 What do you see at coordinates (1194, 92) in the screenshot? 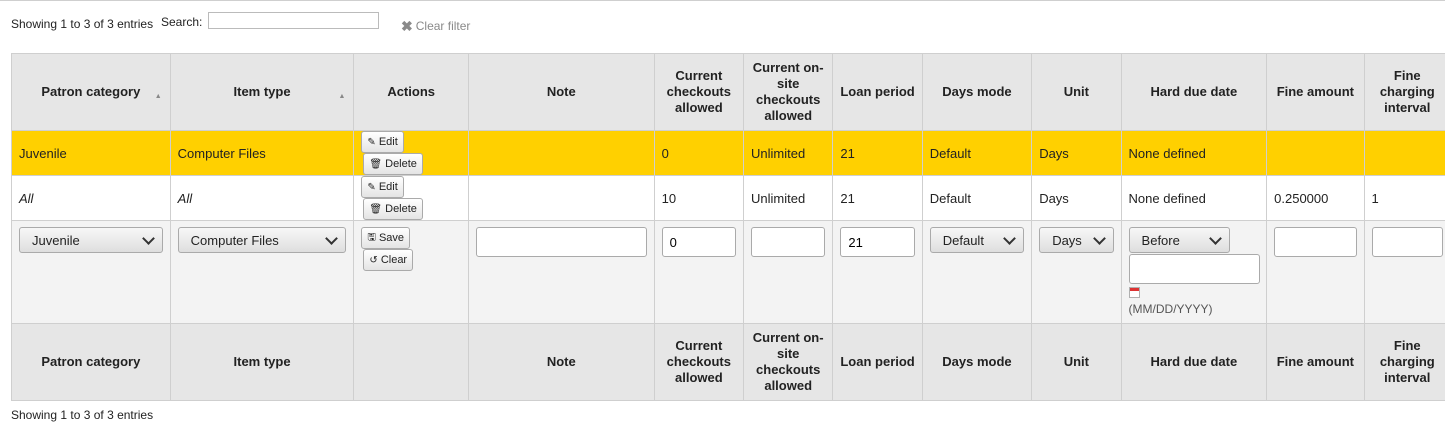
I see `col-header-hard-due-date: Hard due date` at bounding box center [1194, 92].